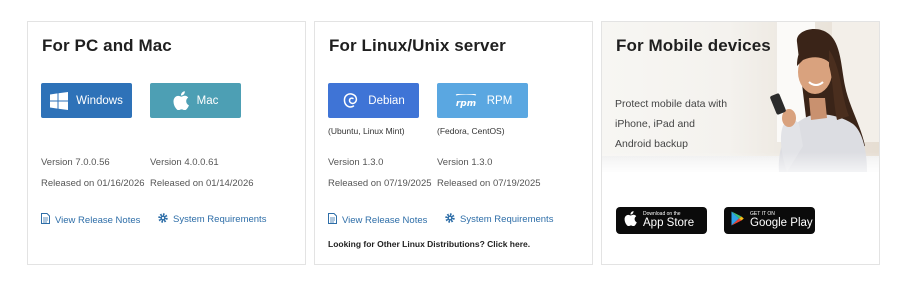  I want to click on windows-button-label: Windows, so click(99, 100).